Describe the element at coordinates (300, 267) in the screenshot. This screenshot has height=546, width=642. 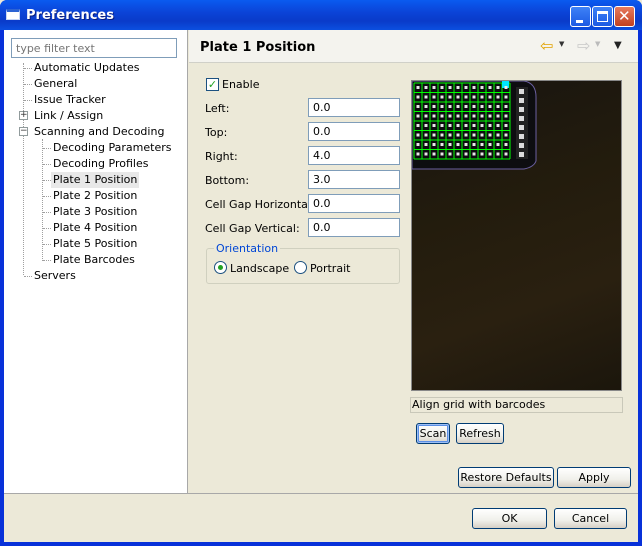
I see `portrait-radio` at that location.